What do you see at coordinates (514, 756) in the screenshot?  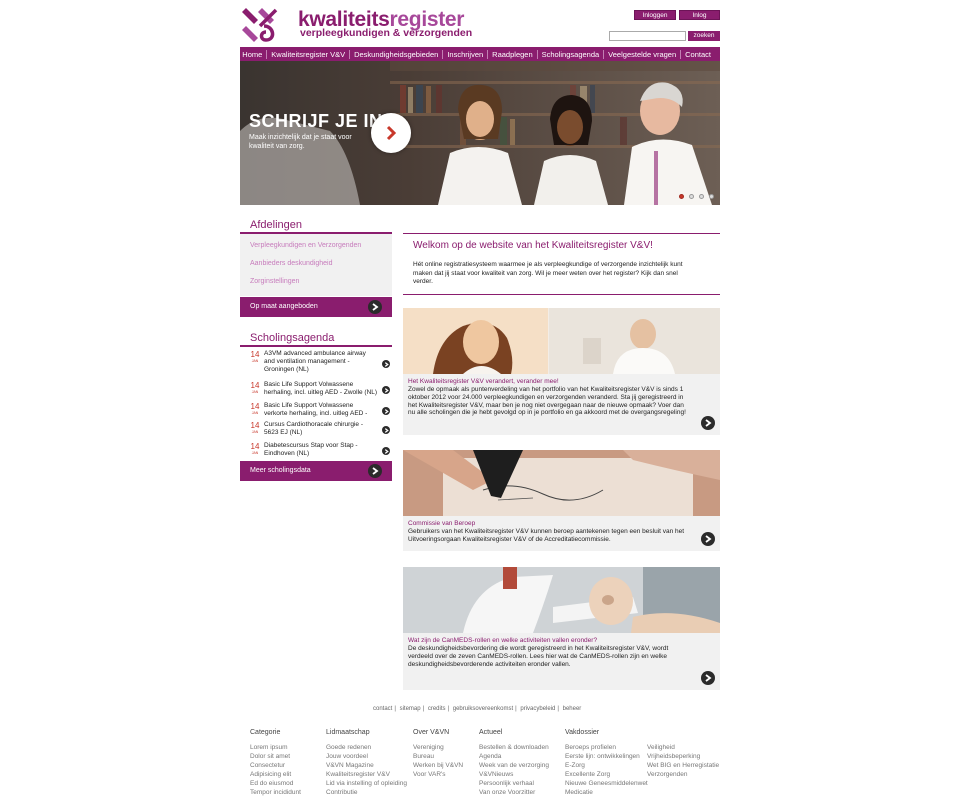 I see `footer-item: Agenda` at bounding box center [514, 756].